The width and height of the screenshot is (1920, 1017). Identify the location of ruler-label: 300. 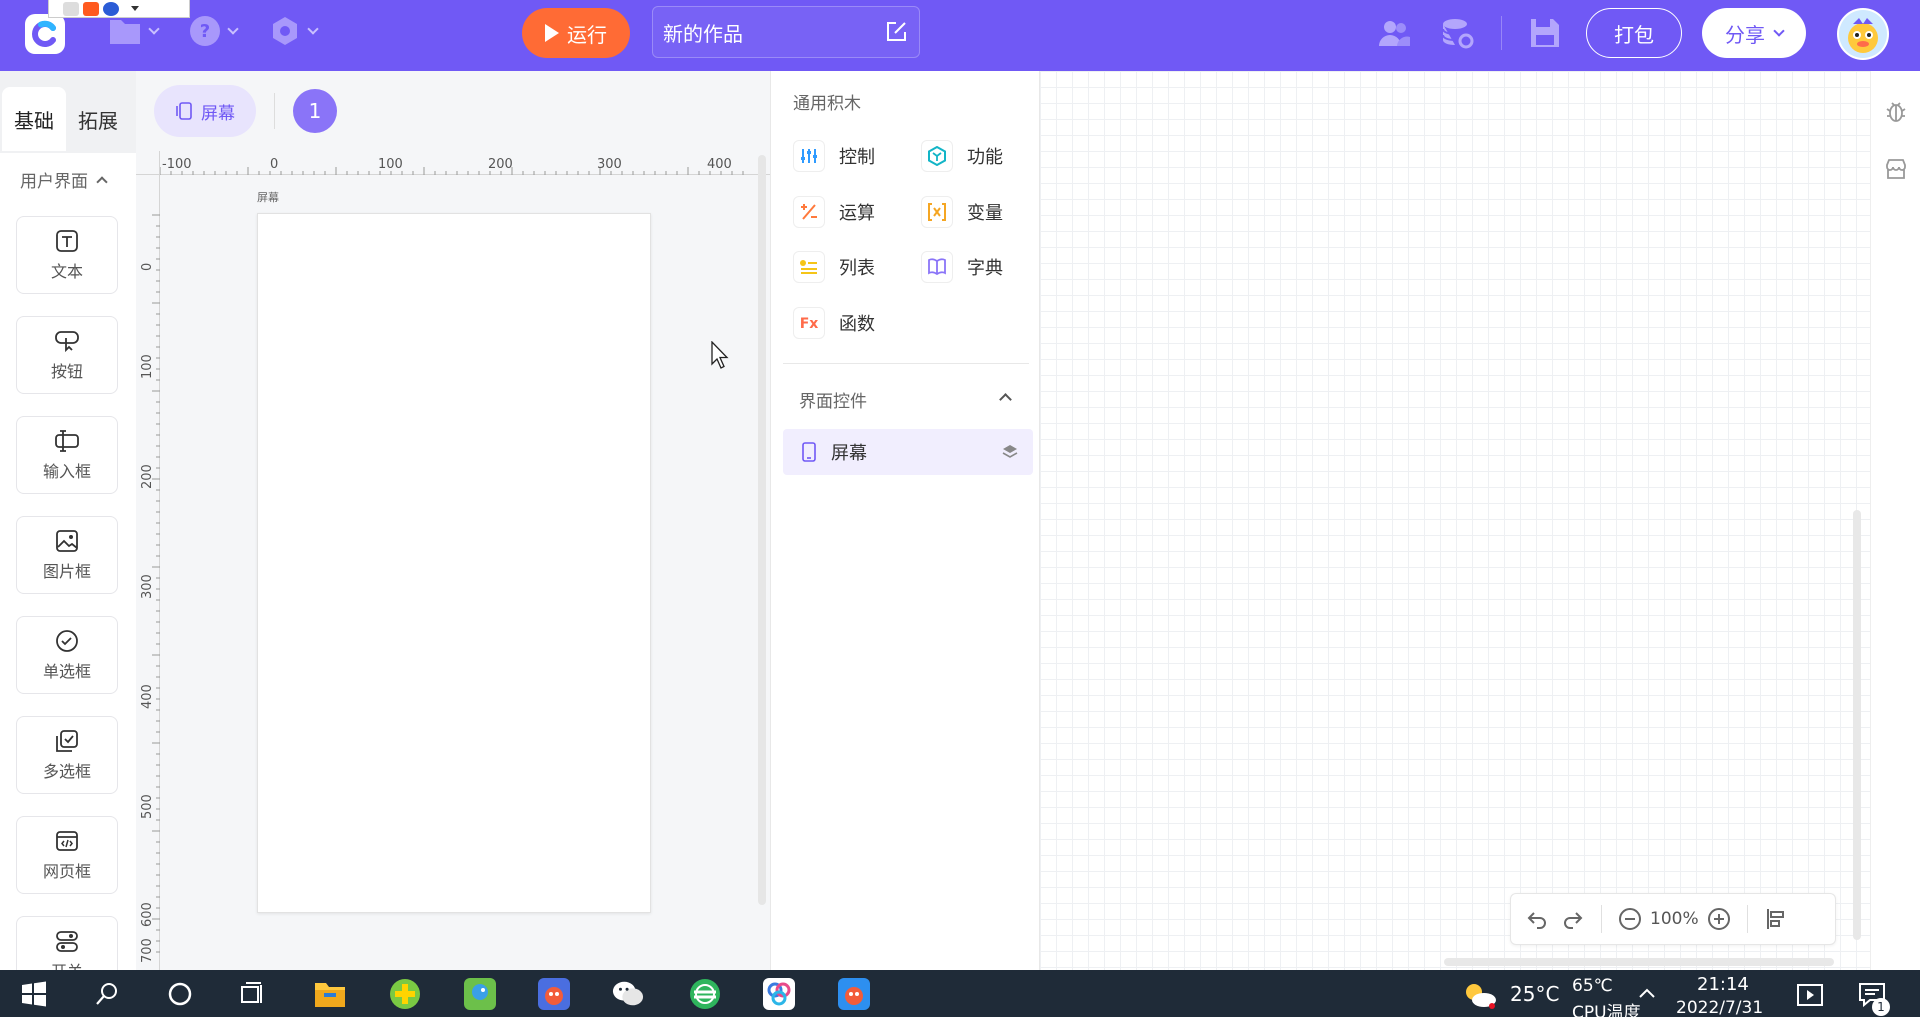
(609, 164).